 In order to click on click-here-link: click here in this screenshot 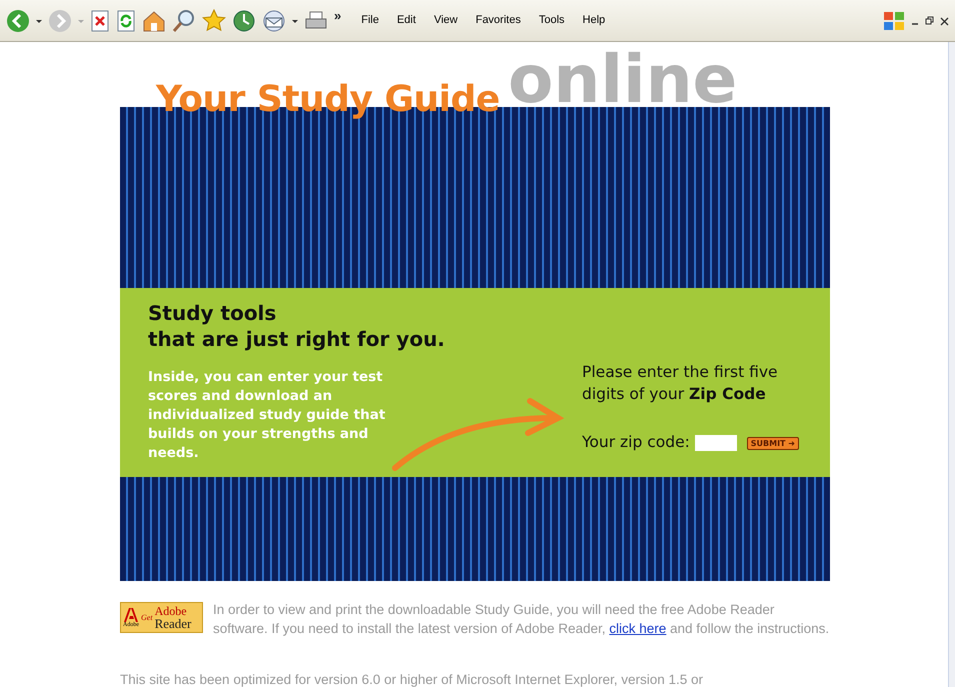, I will do `click(637, 628)`.